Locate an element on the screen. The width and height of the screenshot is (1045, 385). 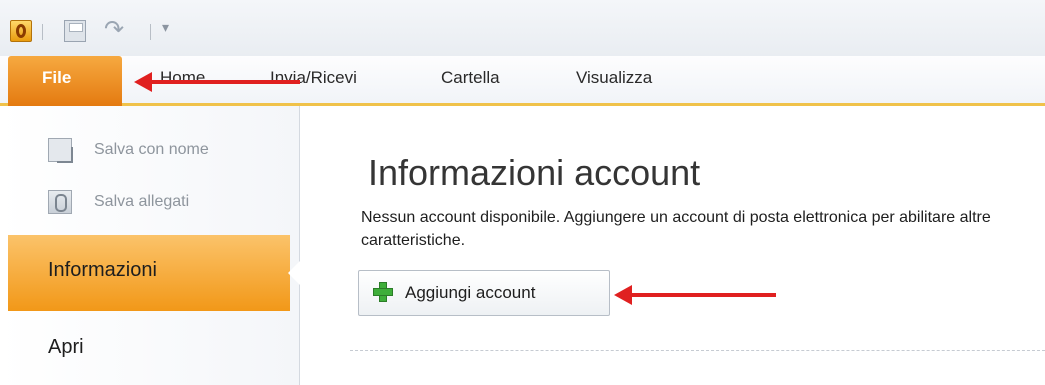
description-line: caratteristiche. is located at coordinates (413, 240).